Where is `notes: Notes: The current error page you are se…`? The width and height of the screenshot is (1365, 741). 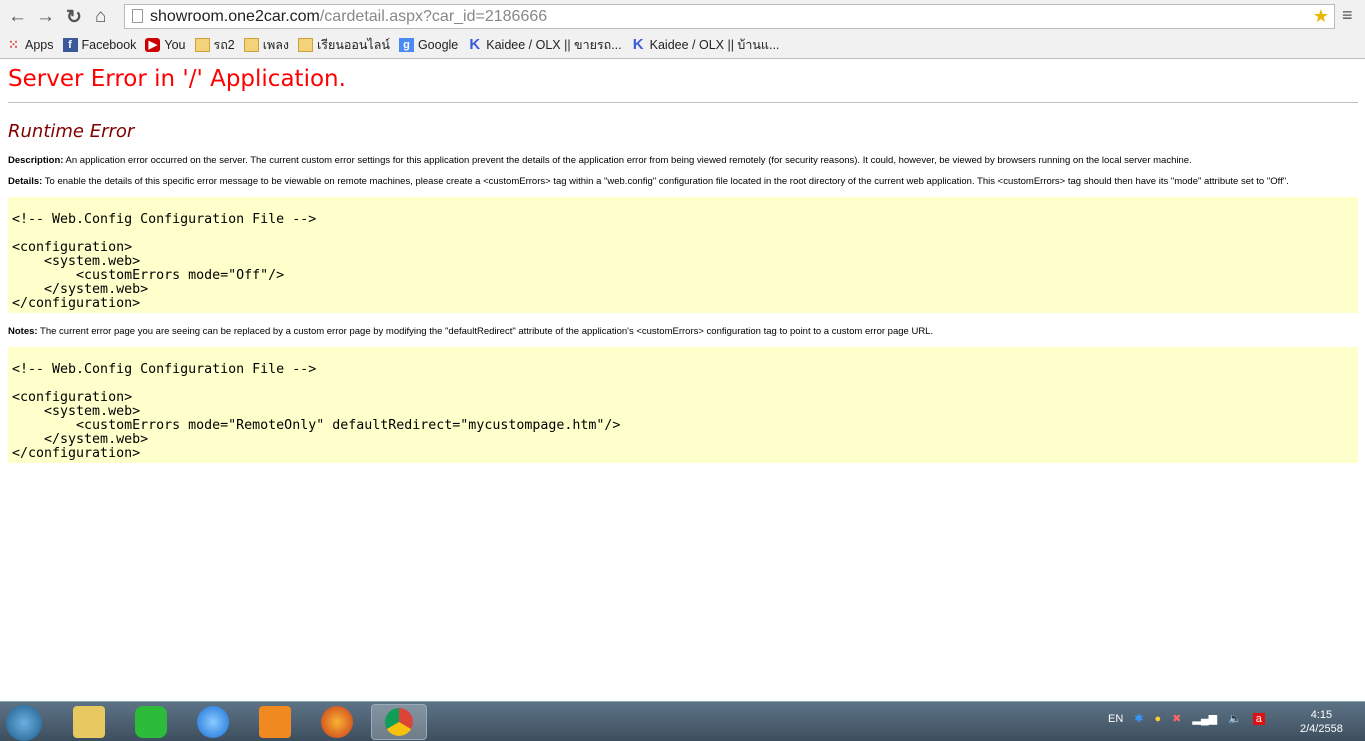
notes: Notes: The current error page you are se… is located at coordinates (683, 332).